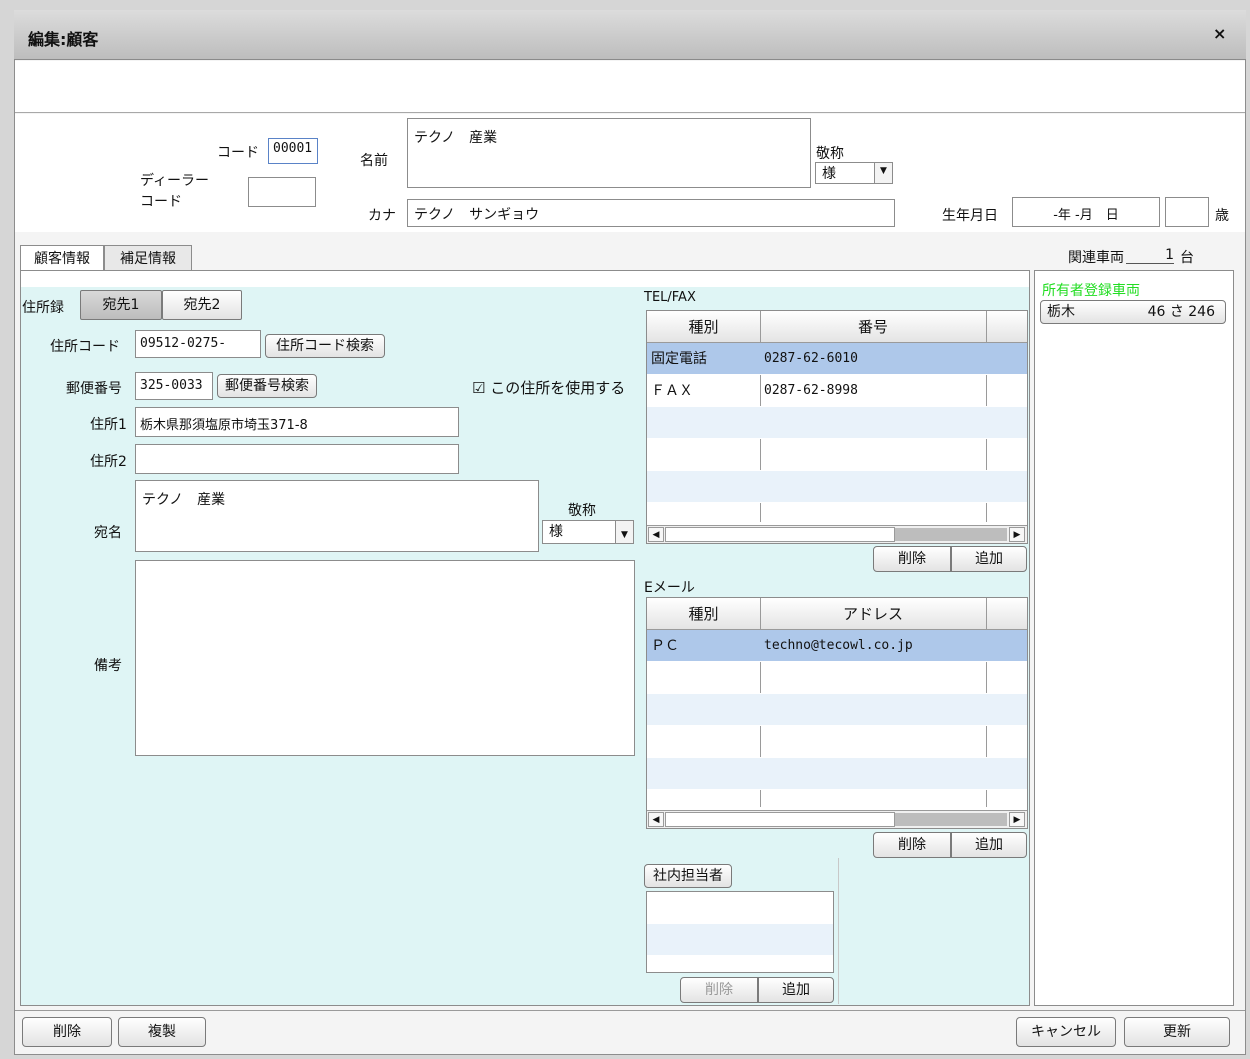 This screenshot has height=1059, width=1250. What do you see at coordinates (148, 258) in the screenshot?
I see `tab-supplementary-info: 補足情報` at bounding box center [148, 258].